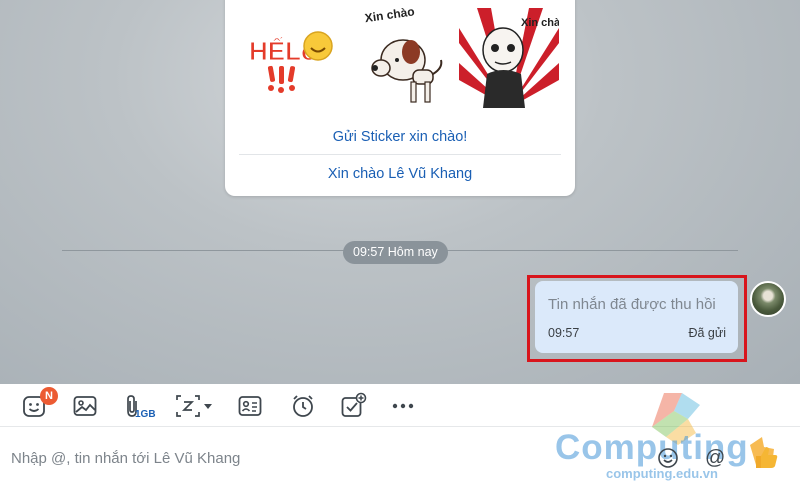 The width and height of the screenshot is (800, 489). What do you see at coordinates (293, 58) in the screenshot?
I see `hello-sticker: HẾLô` at bounding box center [293, 58].